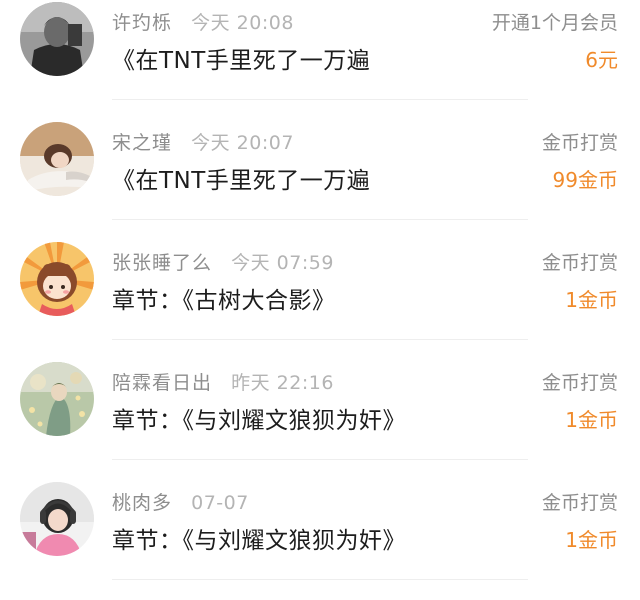 This screenshot has height=600, width=640. Describe the element at coordinates (142, 503) in the screenshot. I see `username: 桃肉多` at that location.